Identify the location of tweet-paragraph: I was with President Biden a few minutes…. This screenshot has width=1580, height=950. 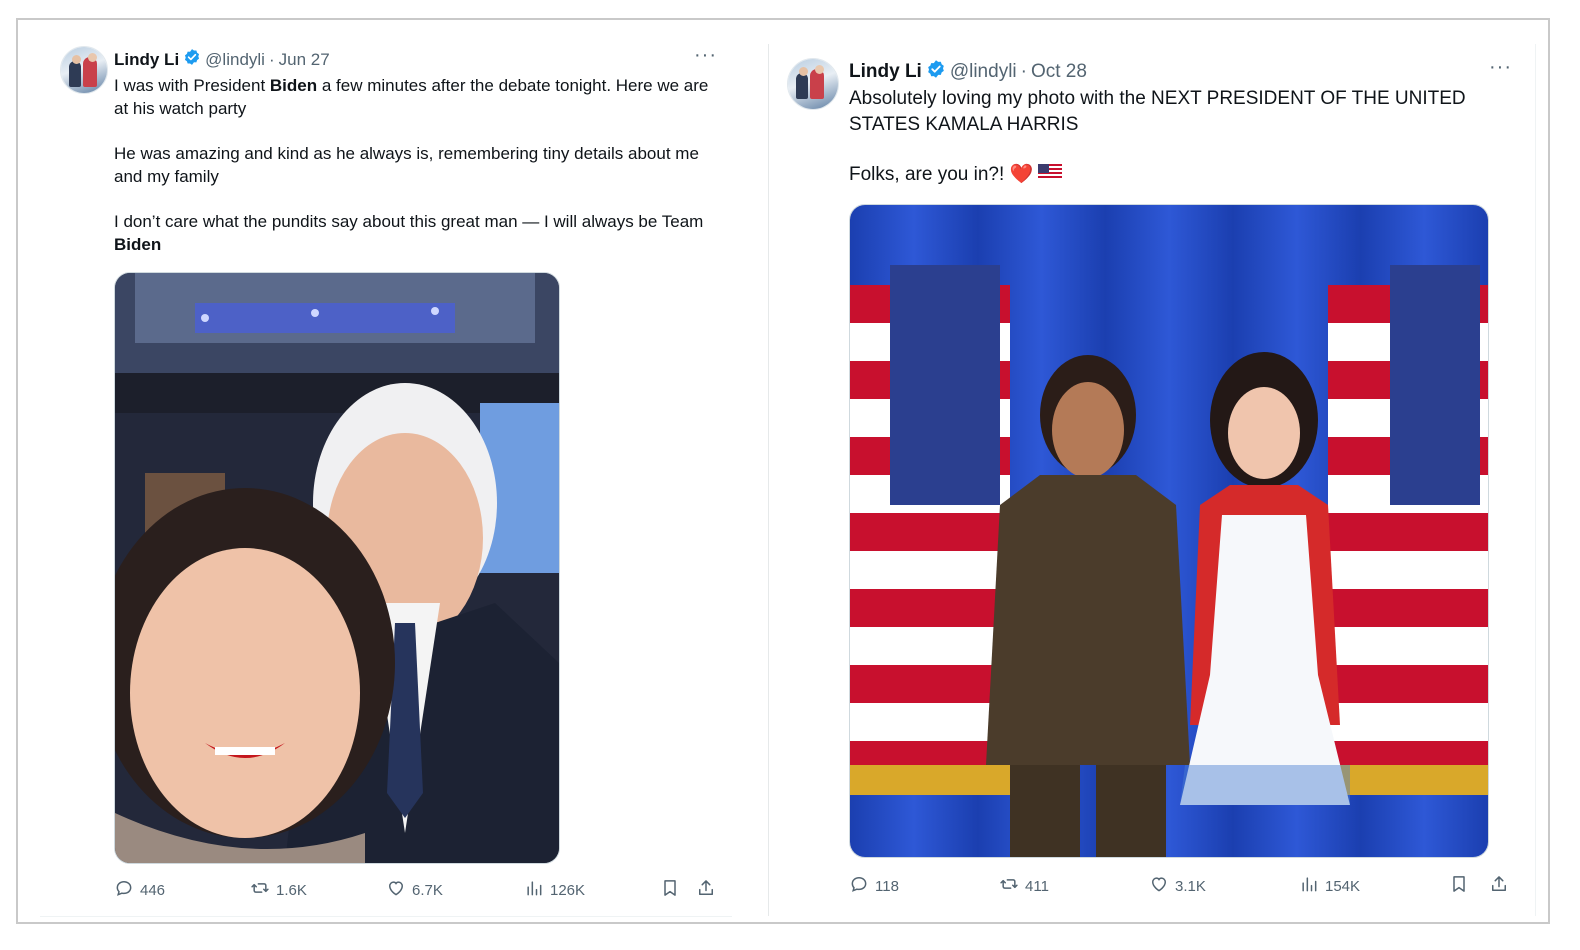
(414, 97).